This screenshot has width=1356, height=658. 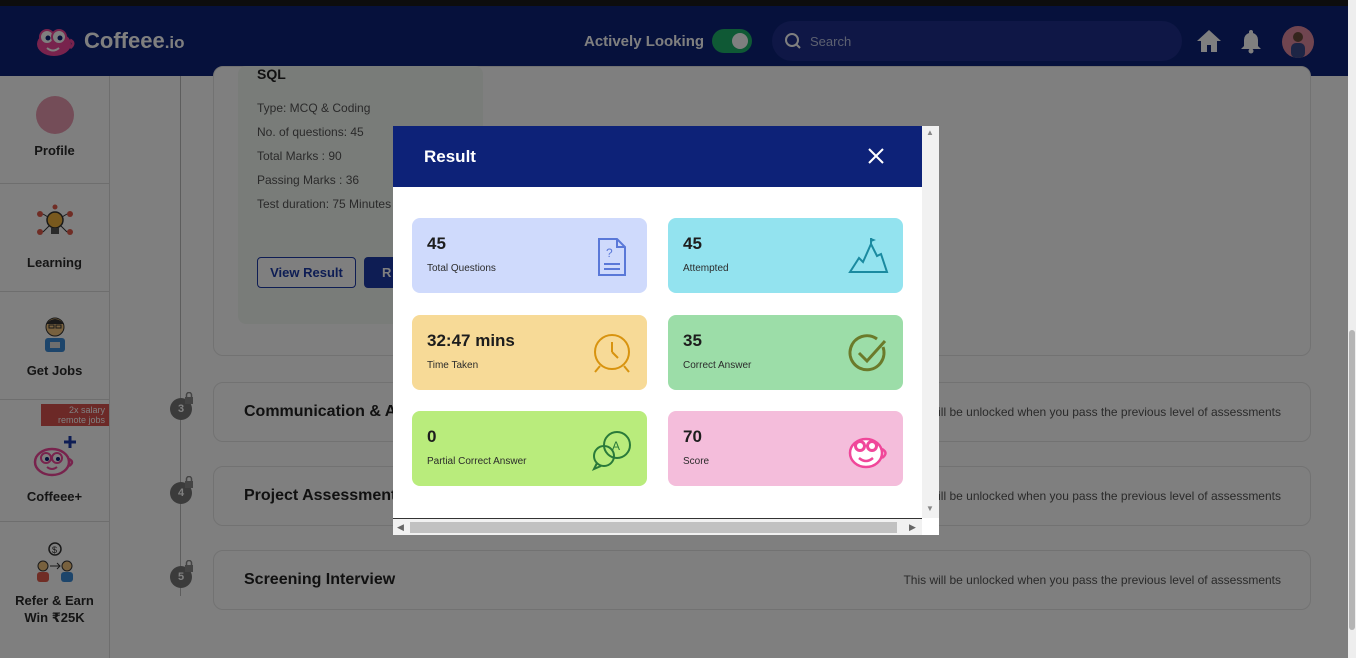 I want to click on page-scrollbar, so click(x=1352, y=329).